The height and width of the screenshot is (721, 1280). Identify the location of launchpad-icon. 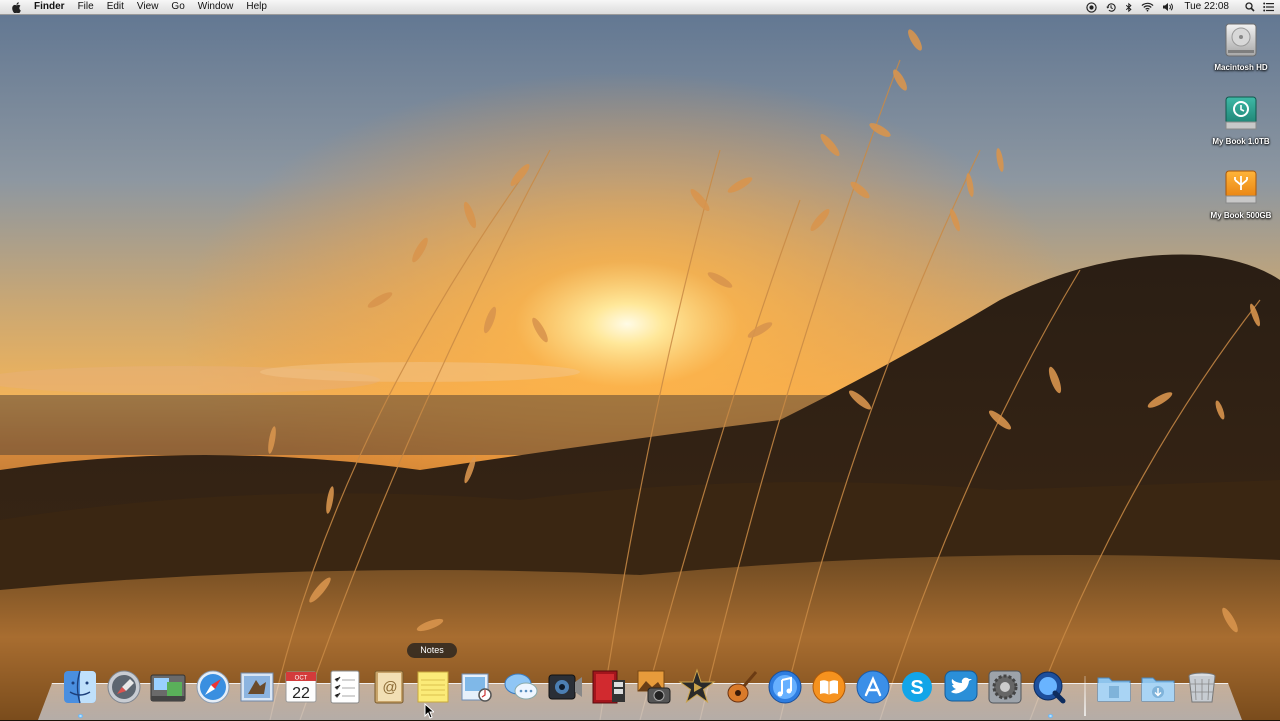
(124, 687).